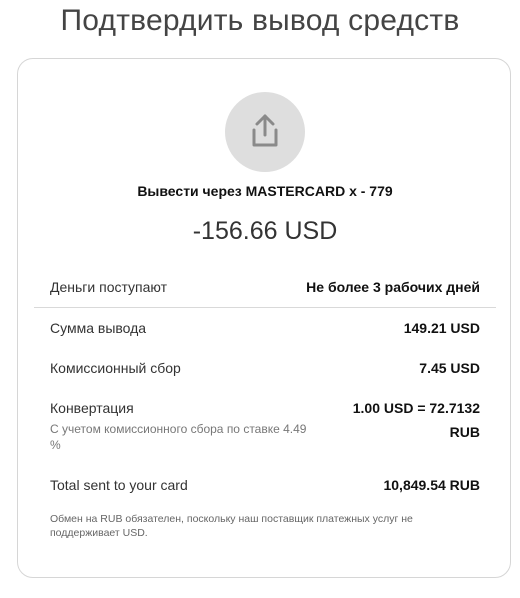 This screenshot has height=598, width=520. I want to click on divider, so click(265, 307).